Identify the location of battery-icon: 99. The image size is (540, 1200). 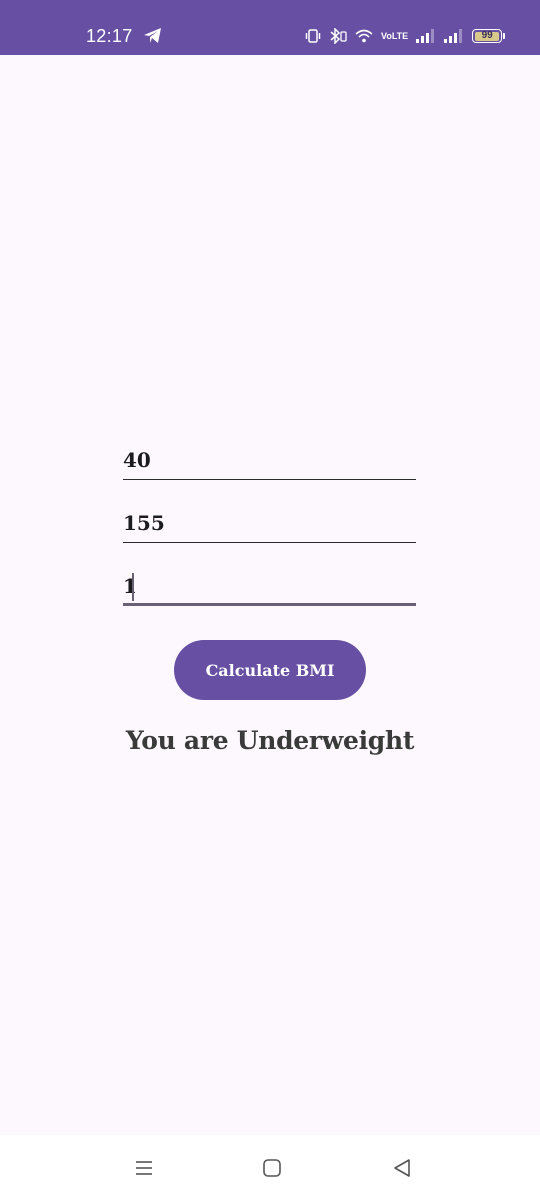
(489, 36).